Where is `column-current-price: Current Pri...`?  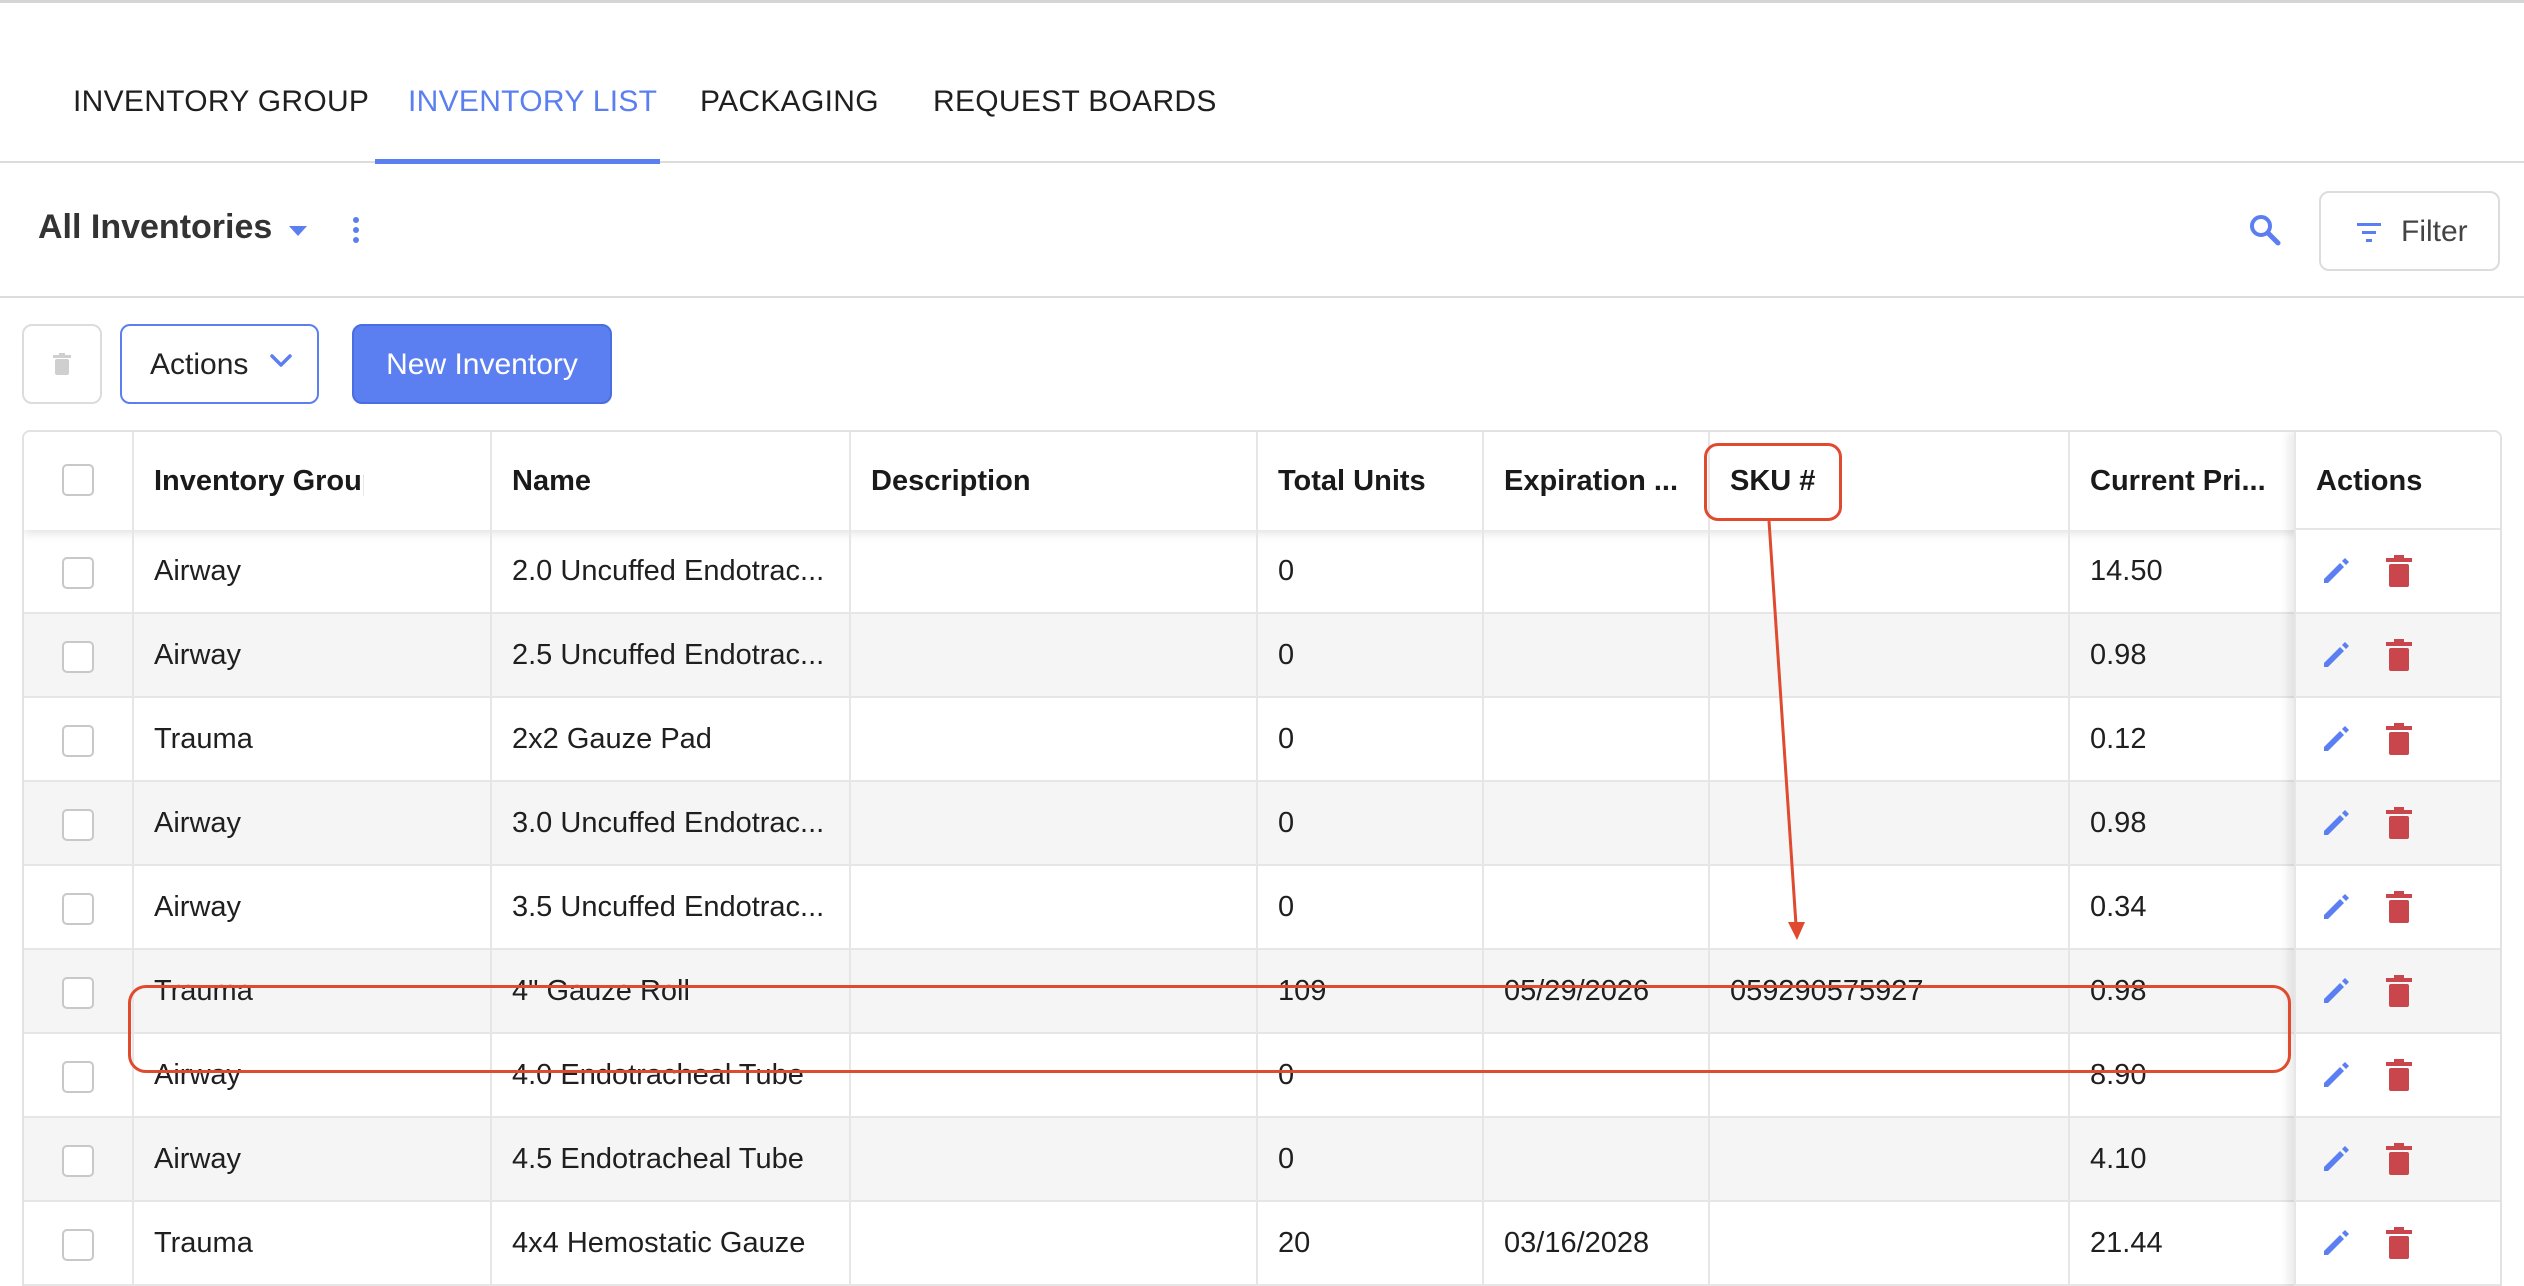
column-current-price: Current Pri... is located at coordinates (2190, 481).